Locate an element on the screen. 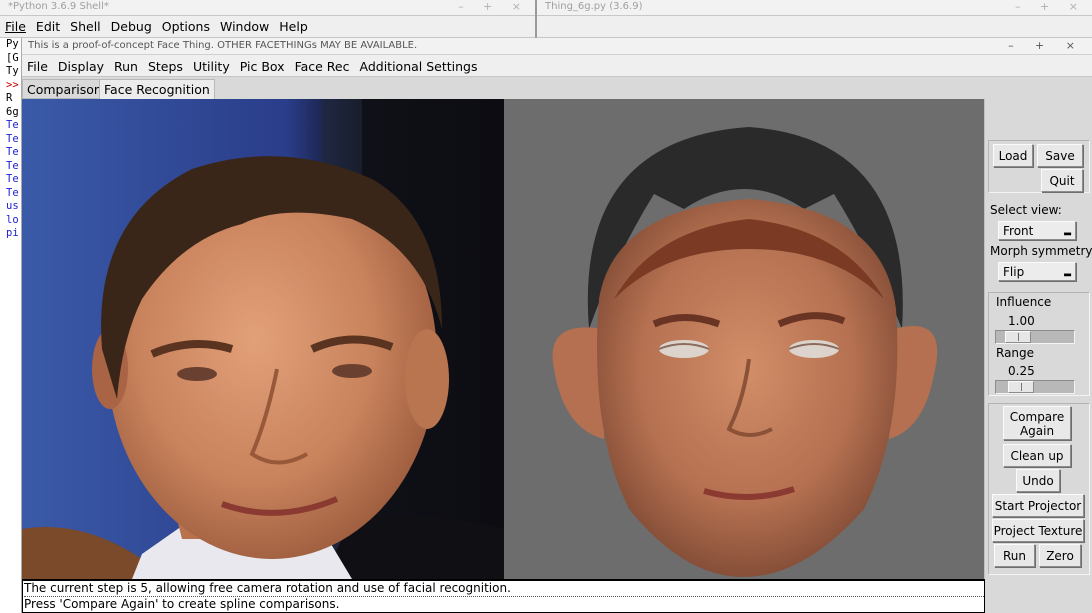 The width and height of the screenshot is (1092, 613). menu-utility: Utility is located at coordinates (211, 65).